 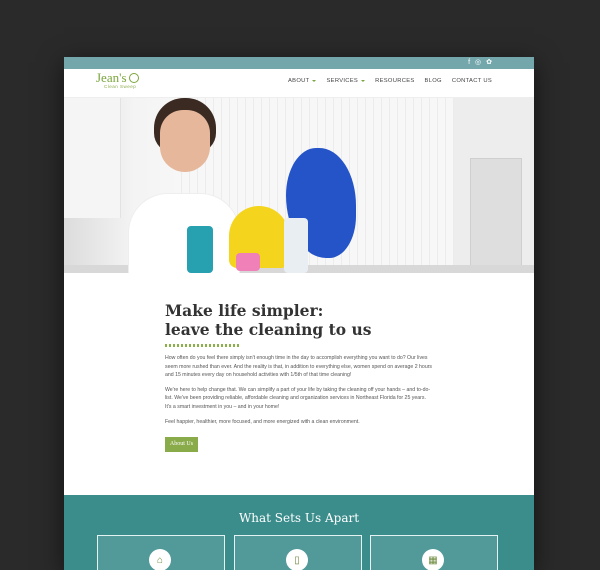 What do you see at coordinates (472, 81) in the screenshot?
I see `nav-item-contact: CONTACT US` at bounding box center [472, 81].